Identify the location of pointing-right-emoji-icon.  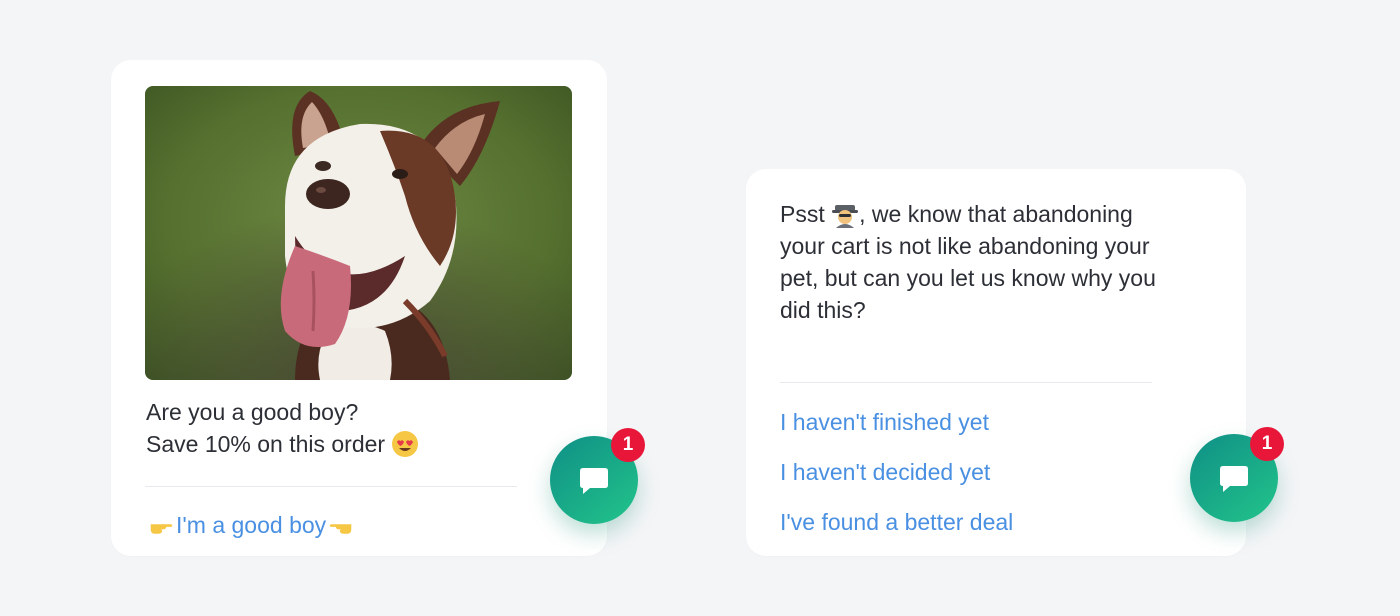
(161, 529).